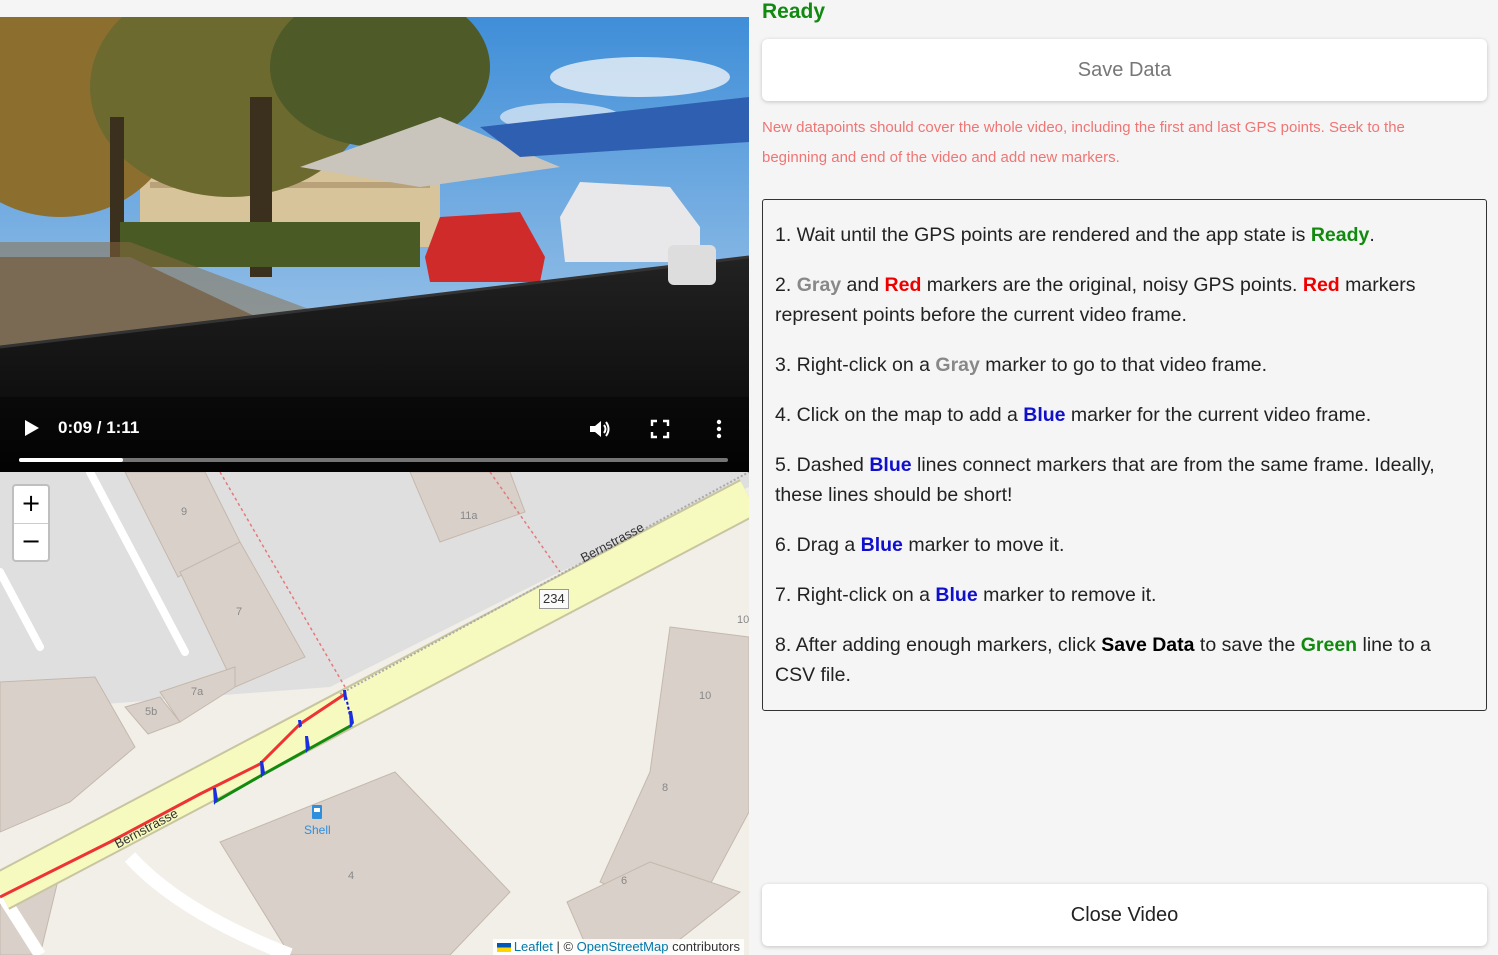 Image resolution: width=1498 pixels, height=955 pixels. I want to click on play-icon, so click(31, 428).